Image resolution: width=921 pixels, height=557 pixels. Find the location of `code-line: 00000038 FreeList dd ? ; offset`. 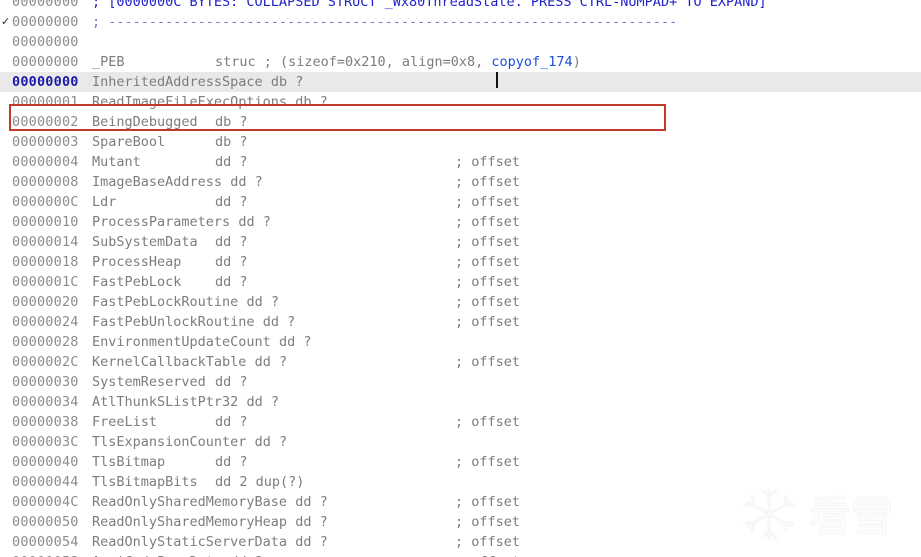

code-line: 00000038 FreeList dd ? ; offset is located at coordinates (460, 422).